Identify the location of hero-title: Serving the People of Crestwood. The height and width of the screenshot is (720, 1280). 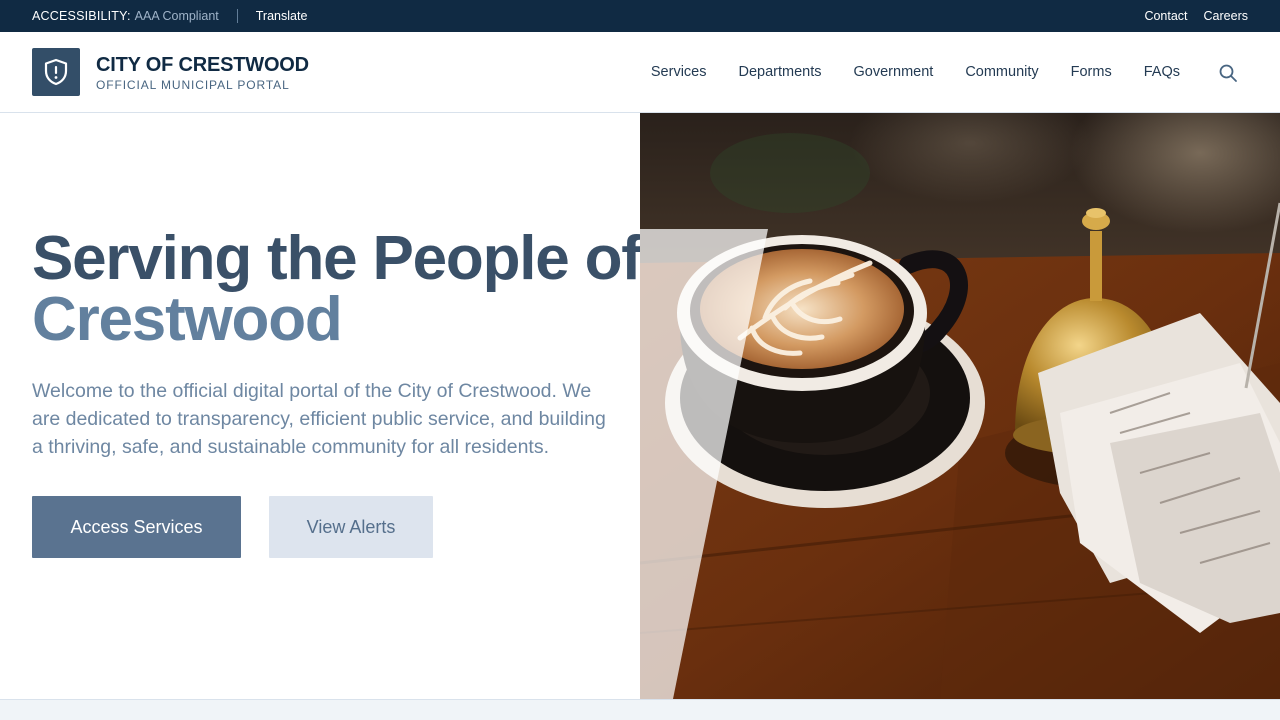
(337, 289).